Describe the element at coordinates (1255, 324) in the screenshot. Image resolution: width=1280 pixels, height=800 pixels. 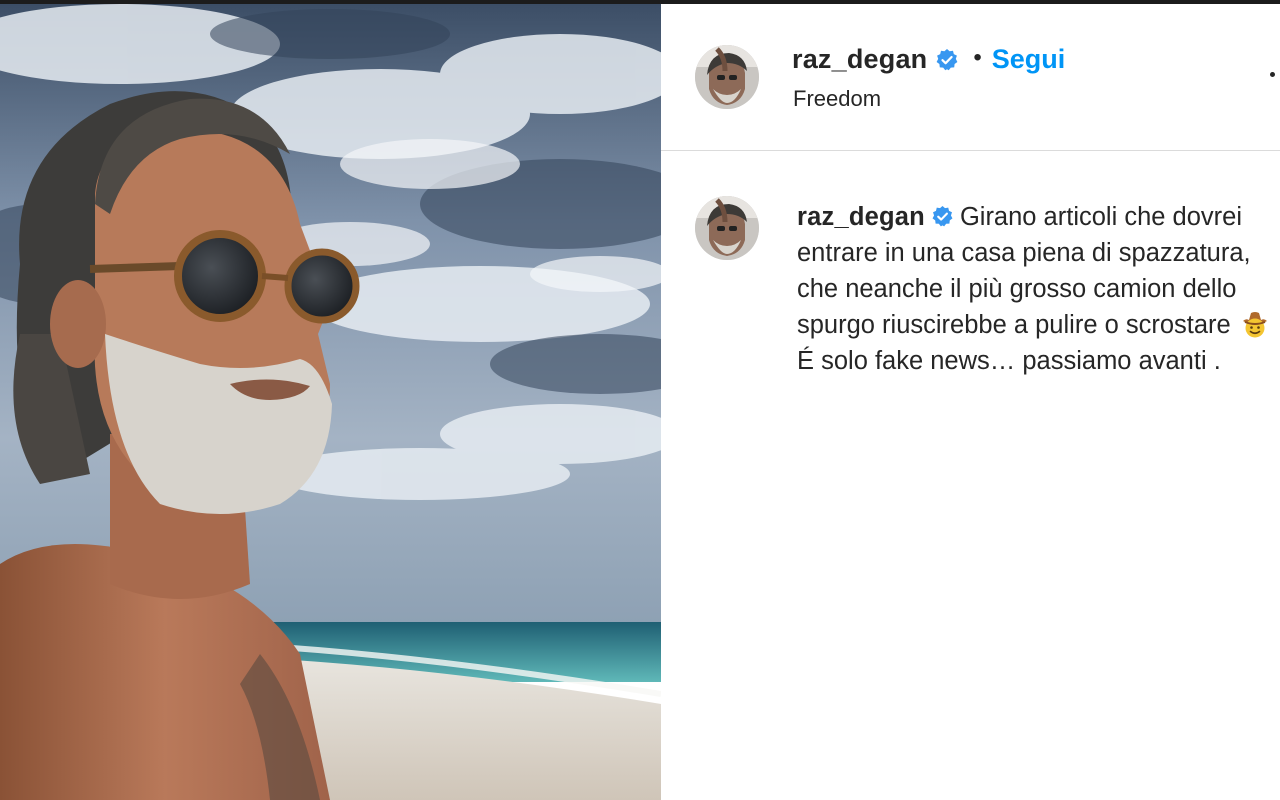
I see `cowboy-hat-face-emoji` at that location.